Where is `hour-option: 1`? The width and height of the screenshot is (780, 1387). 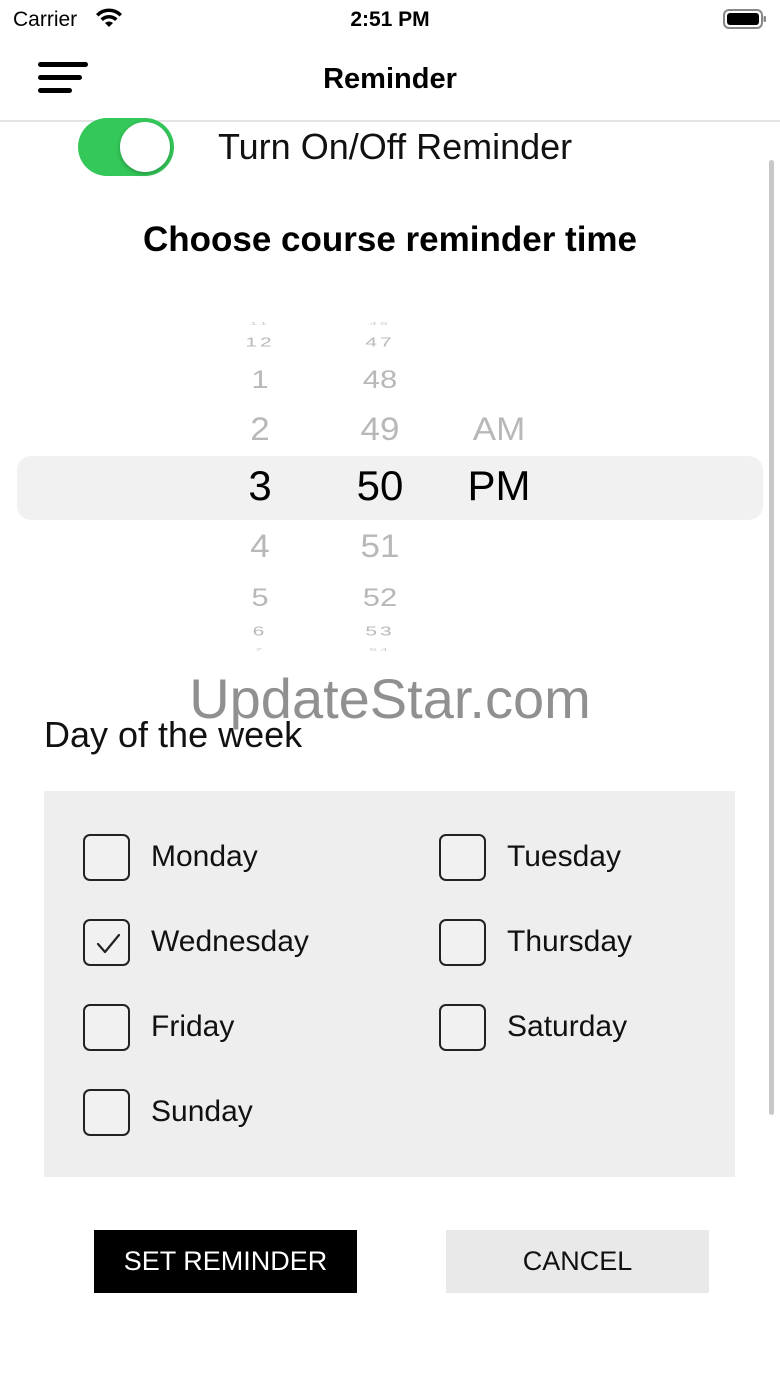 hour-option: 1 is located at coordinates (260, 380).